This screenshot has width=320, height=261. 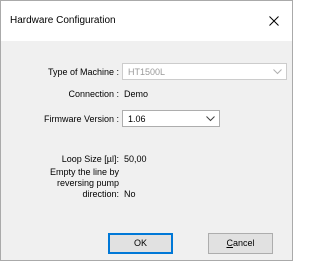 What do you see at coordinates (90, 159) in the screenshot?
I see `loop-size-label: Loop Size [µl]:` at bounding box center [90, 159].